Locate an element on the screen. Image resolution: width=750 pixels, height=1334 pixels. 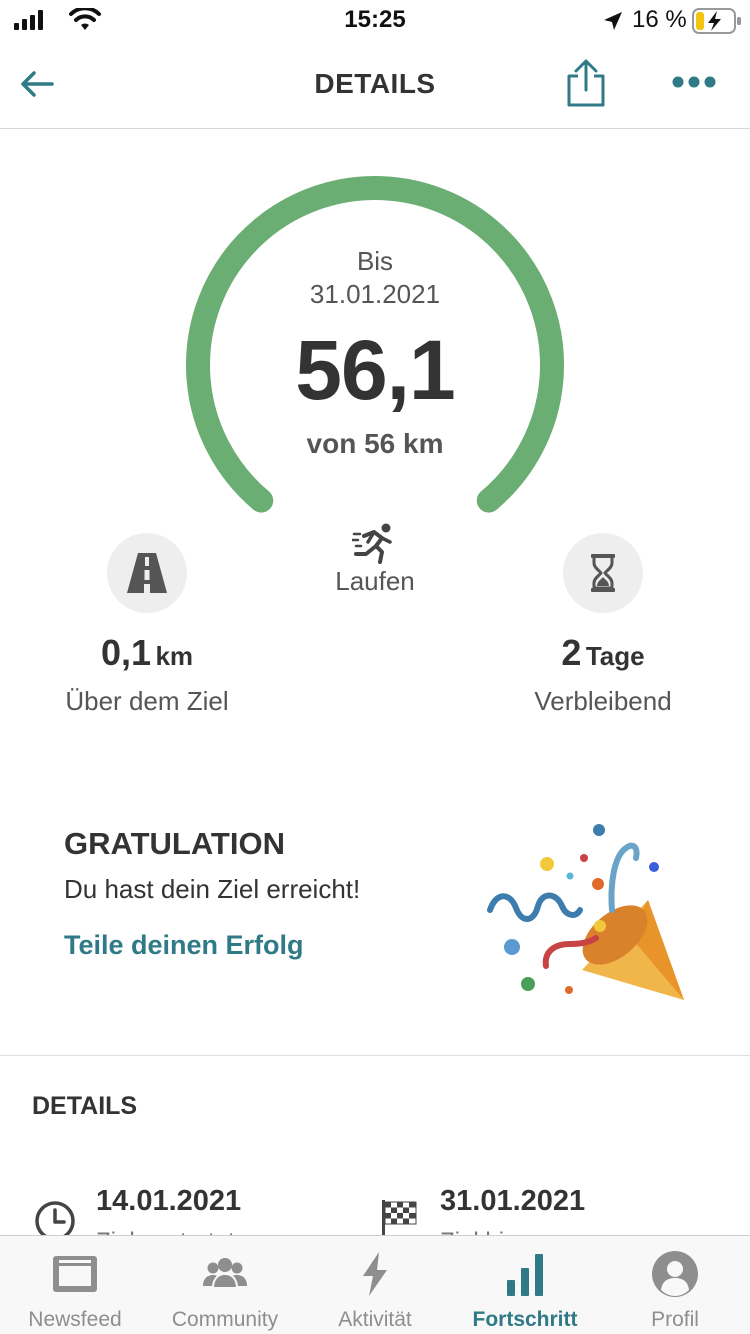
goal-target-text: von 56 km is located at coordinates (375, 443).